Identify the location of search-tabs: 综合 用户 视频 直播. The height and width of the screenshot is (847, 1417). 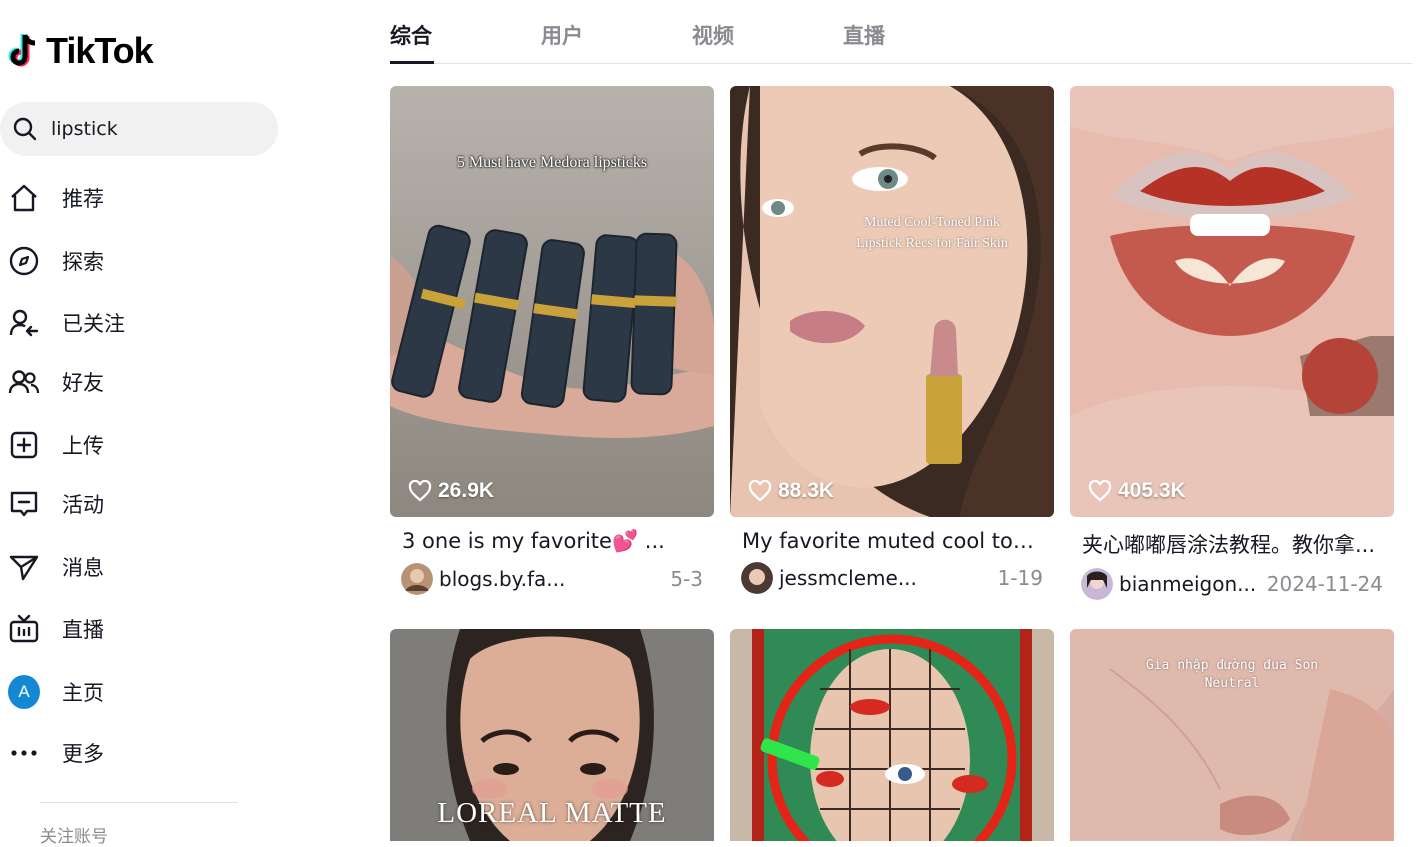
(901, 32).